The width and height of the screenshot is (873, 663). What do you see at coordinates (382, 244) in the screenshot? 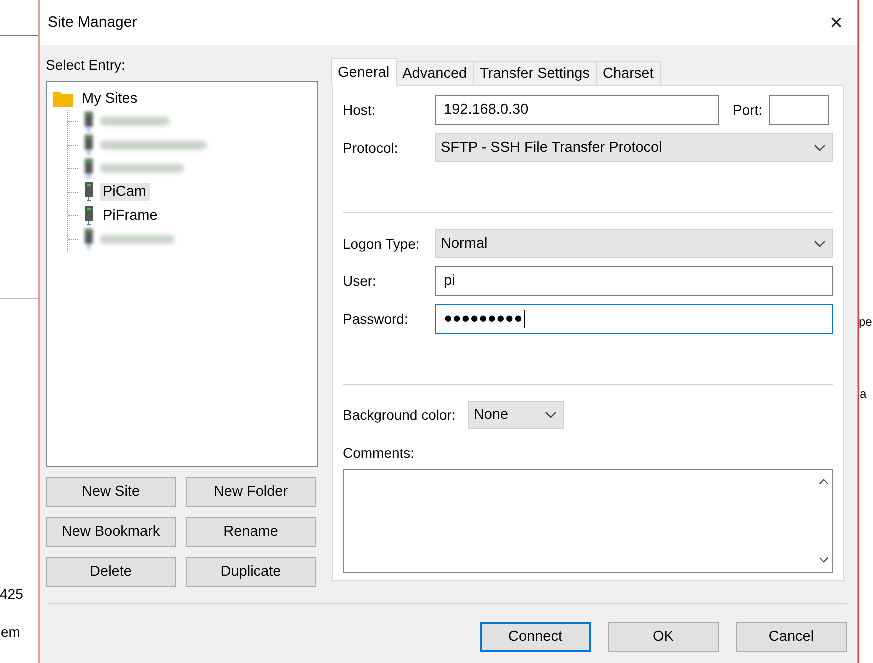
I see `field-label: Logon Type:` at bounding box center [382, 244].